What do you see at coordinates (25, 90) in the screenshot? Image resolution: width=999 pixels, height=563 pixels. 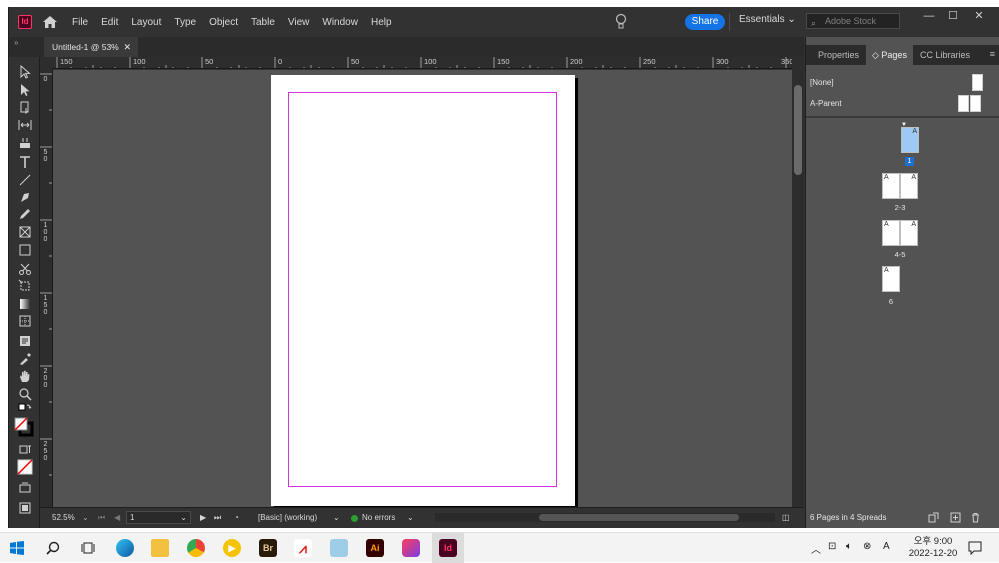 I see `direct-selection-tool-icon` at bounding box center [25, 90].